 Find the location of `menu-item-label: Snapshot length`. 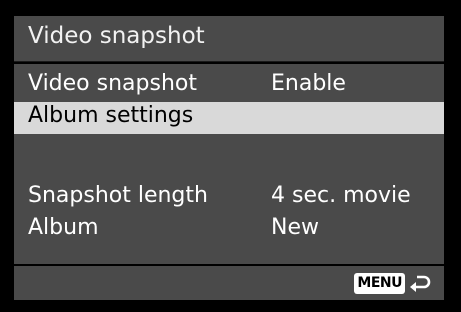

menu-item-label: Snapshot length is located at coordinates (118, 195).